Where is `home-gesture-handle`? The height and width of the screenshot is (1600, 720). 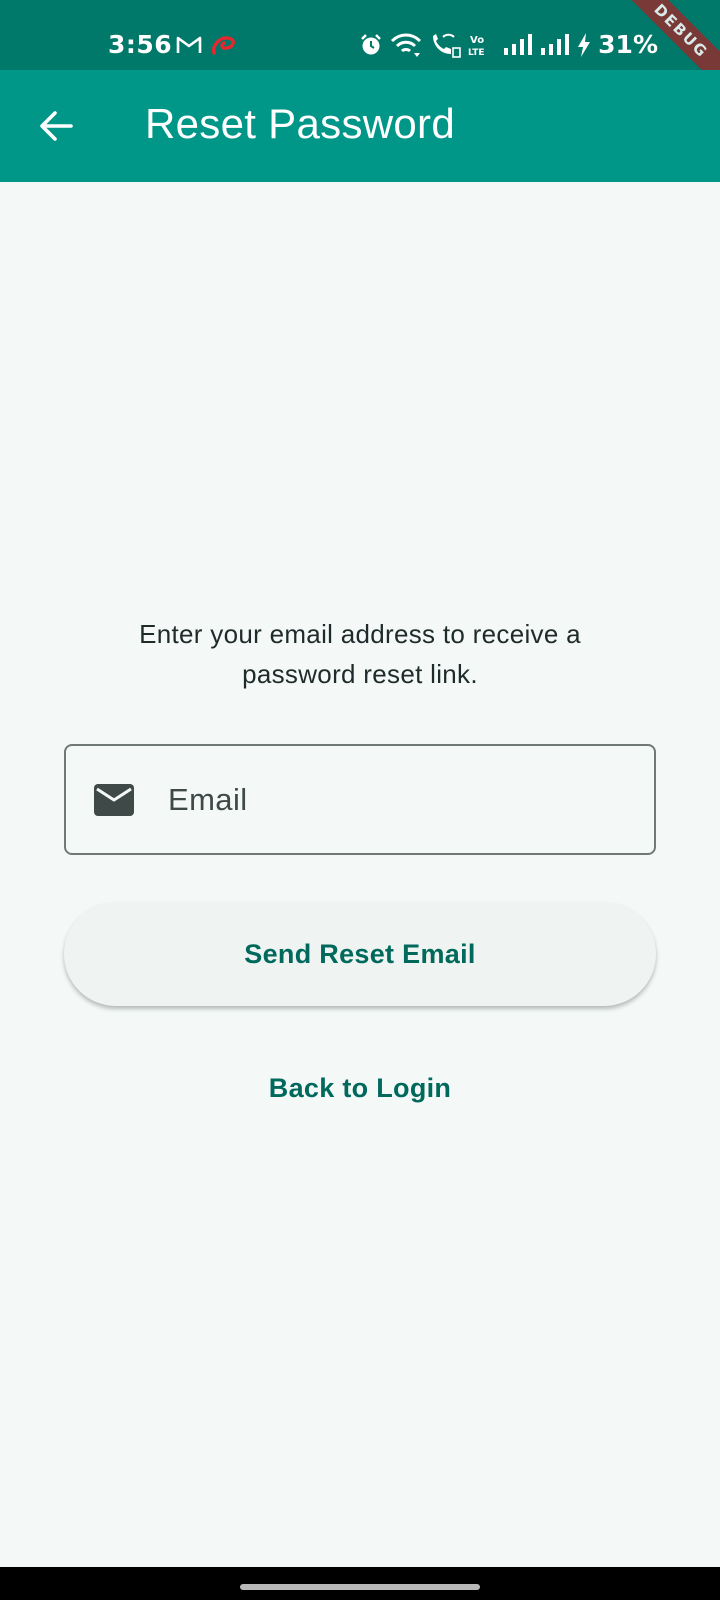 home-gesture-handle is located at coordinates (360, 1587).